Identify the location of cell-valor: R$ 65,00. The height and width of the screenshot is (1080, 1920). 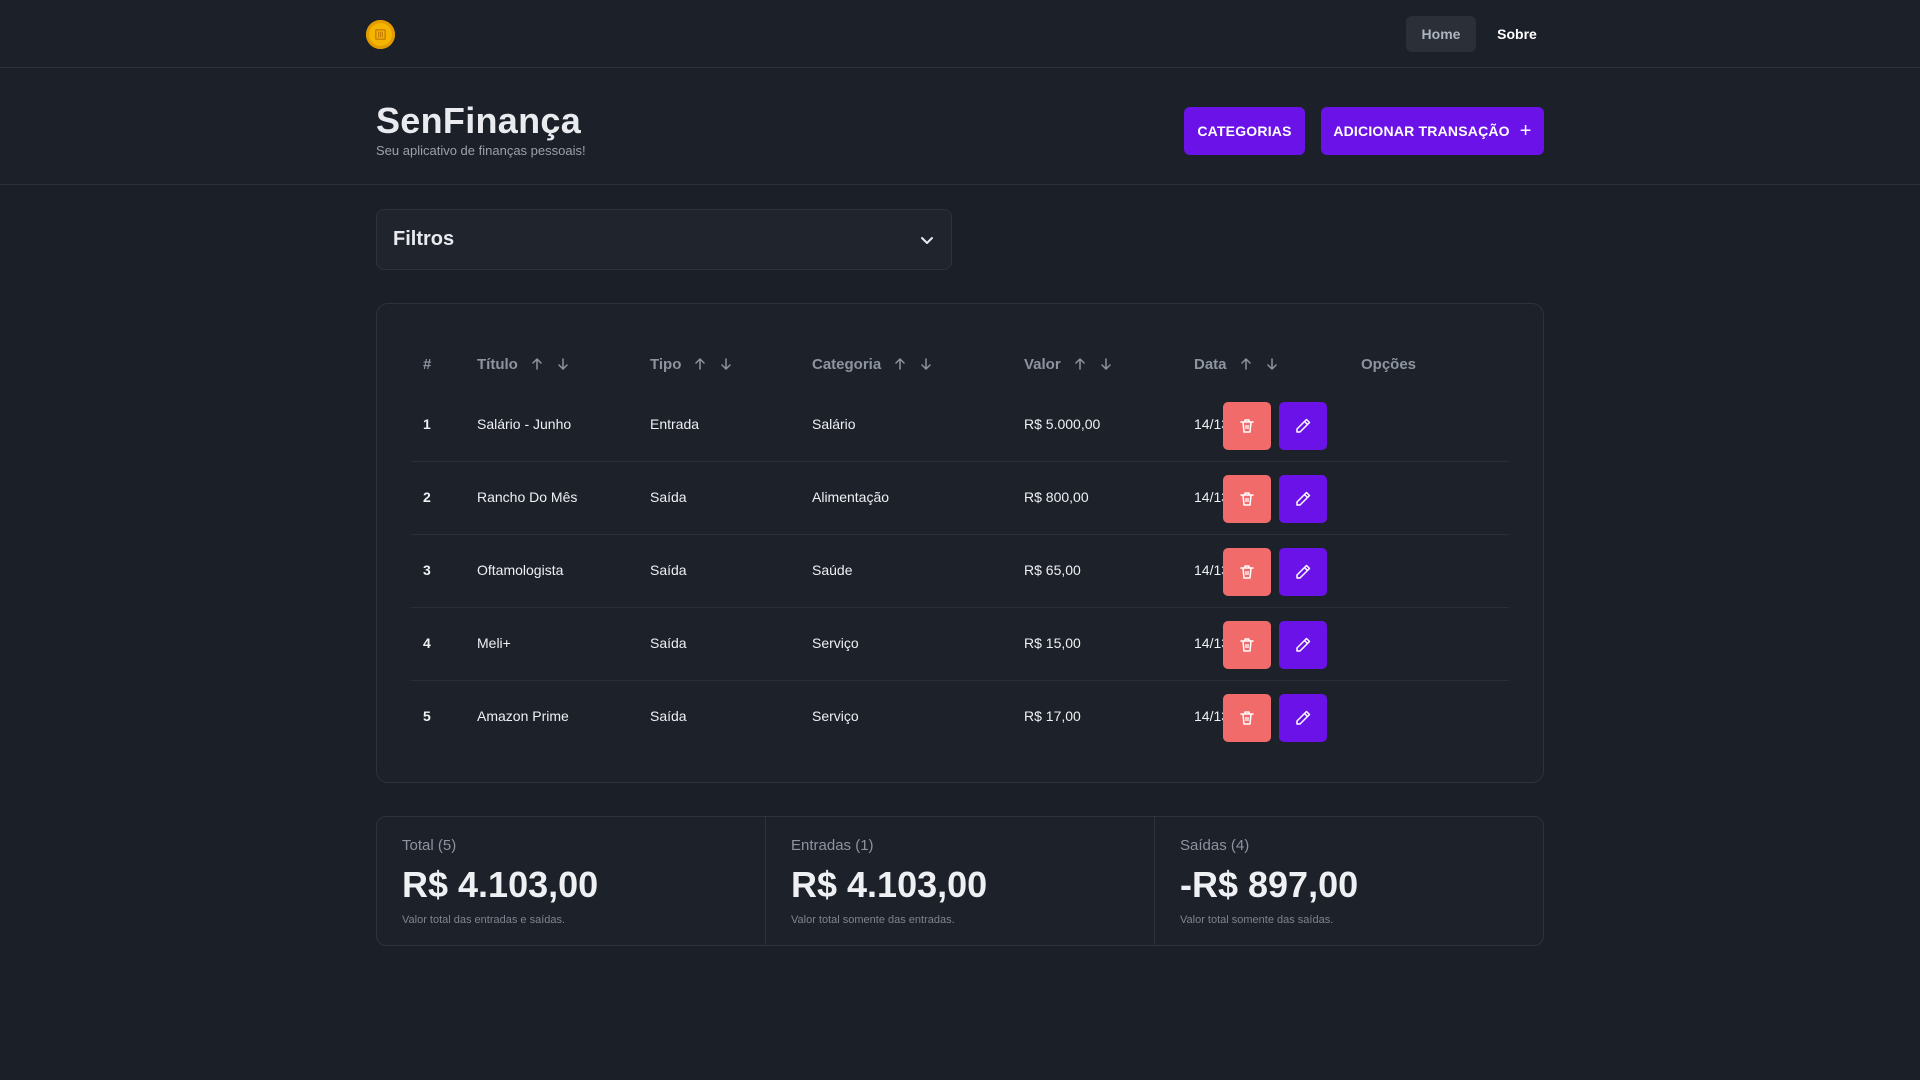
(1052, 570).